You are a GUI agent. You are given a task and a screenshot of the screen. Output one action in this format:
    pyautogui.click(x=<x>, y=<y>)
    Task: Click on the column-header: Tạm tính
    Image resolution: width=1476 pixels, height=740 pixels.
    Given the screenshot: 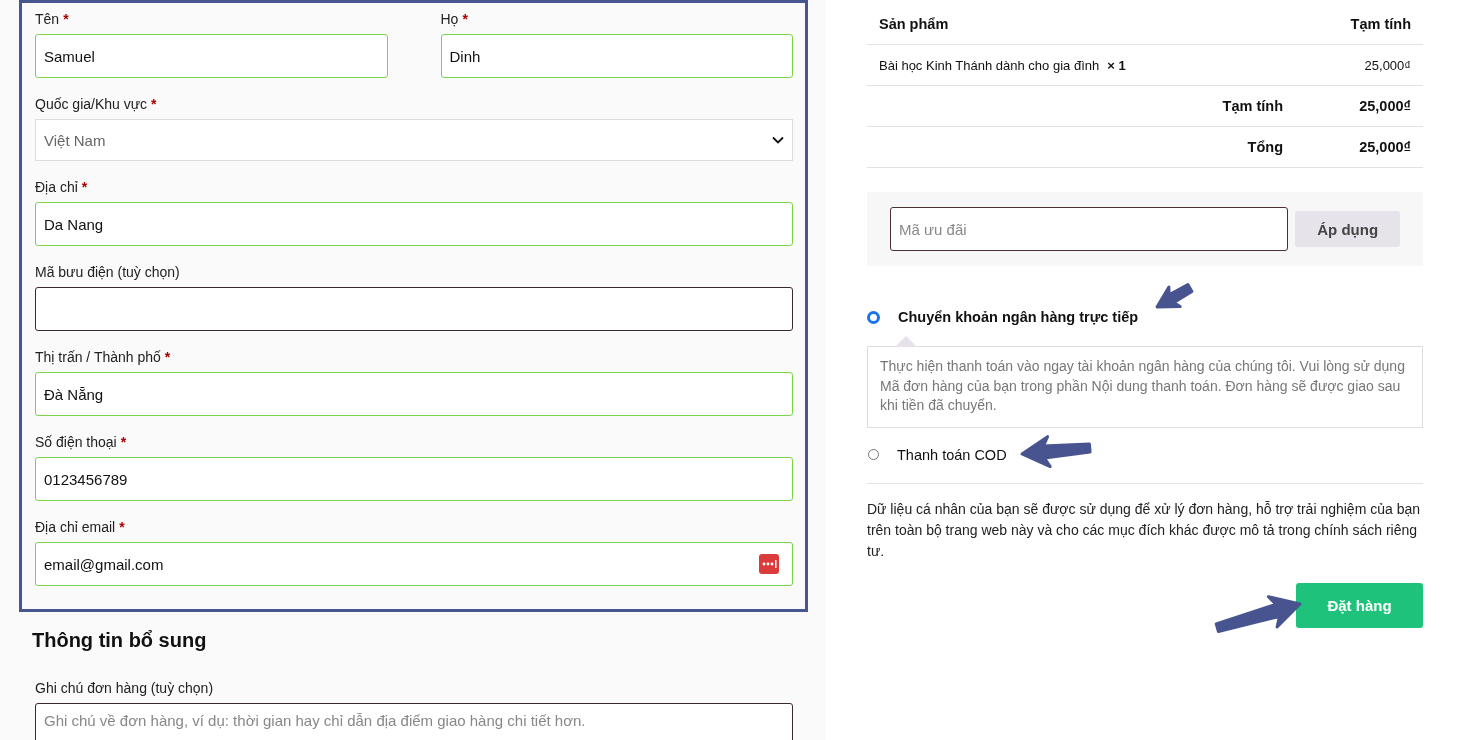 What is the action you would take?
    pyautogui.click(x=1380, y=24)
    